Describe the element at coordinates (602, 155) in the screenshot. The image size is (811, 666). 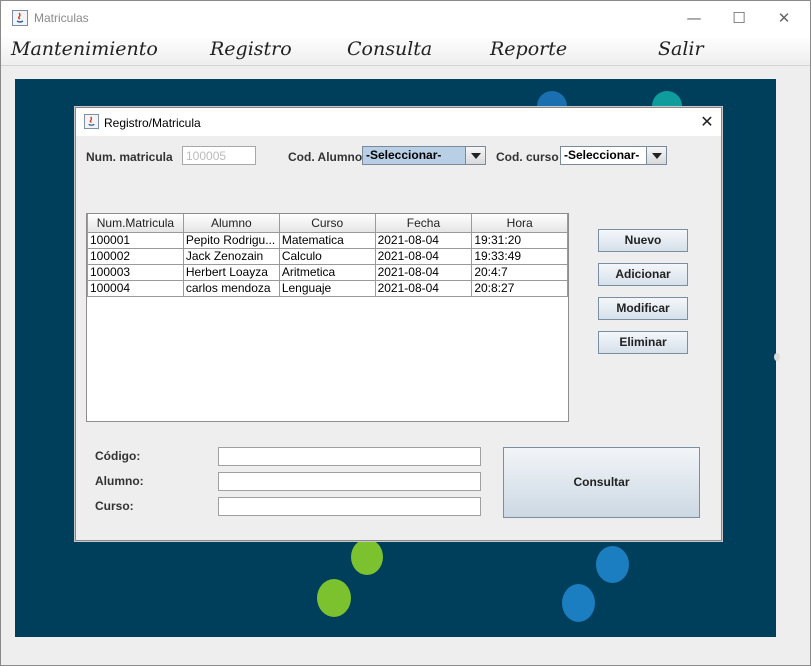
I see `cod-curso-selected: -Seleccionar-` at that location.